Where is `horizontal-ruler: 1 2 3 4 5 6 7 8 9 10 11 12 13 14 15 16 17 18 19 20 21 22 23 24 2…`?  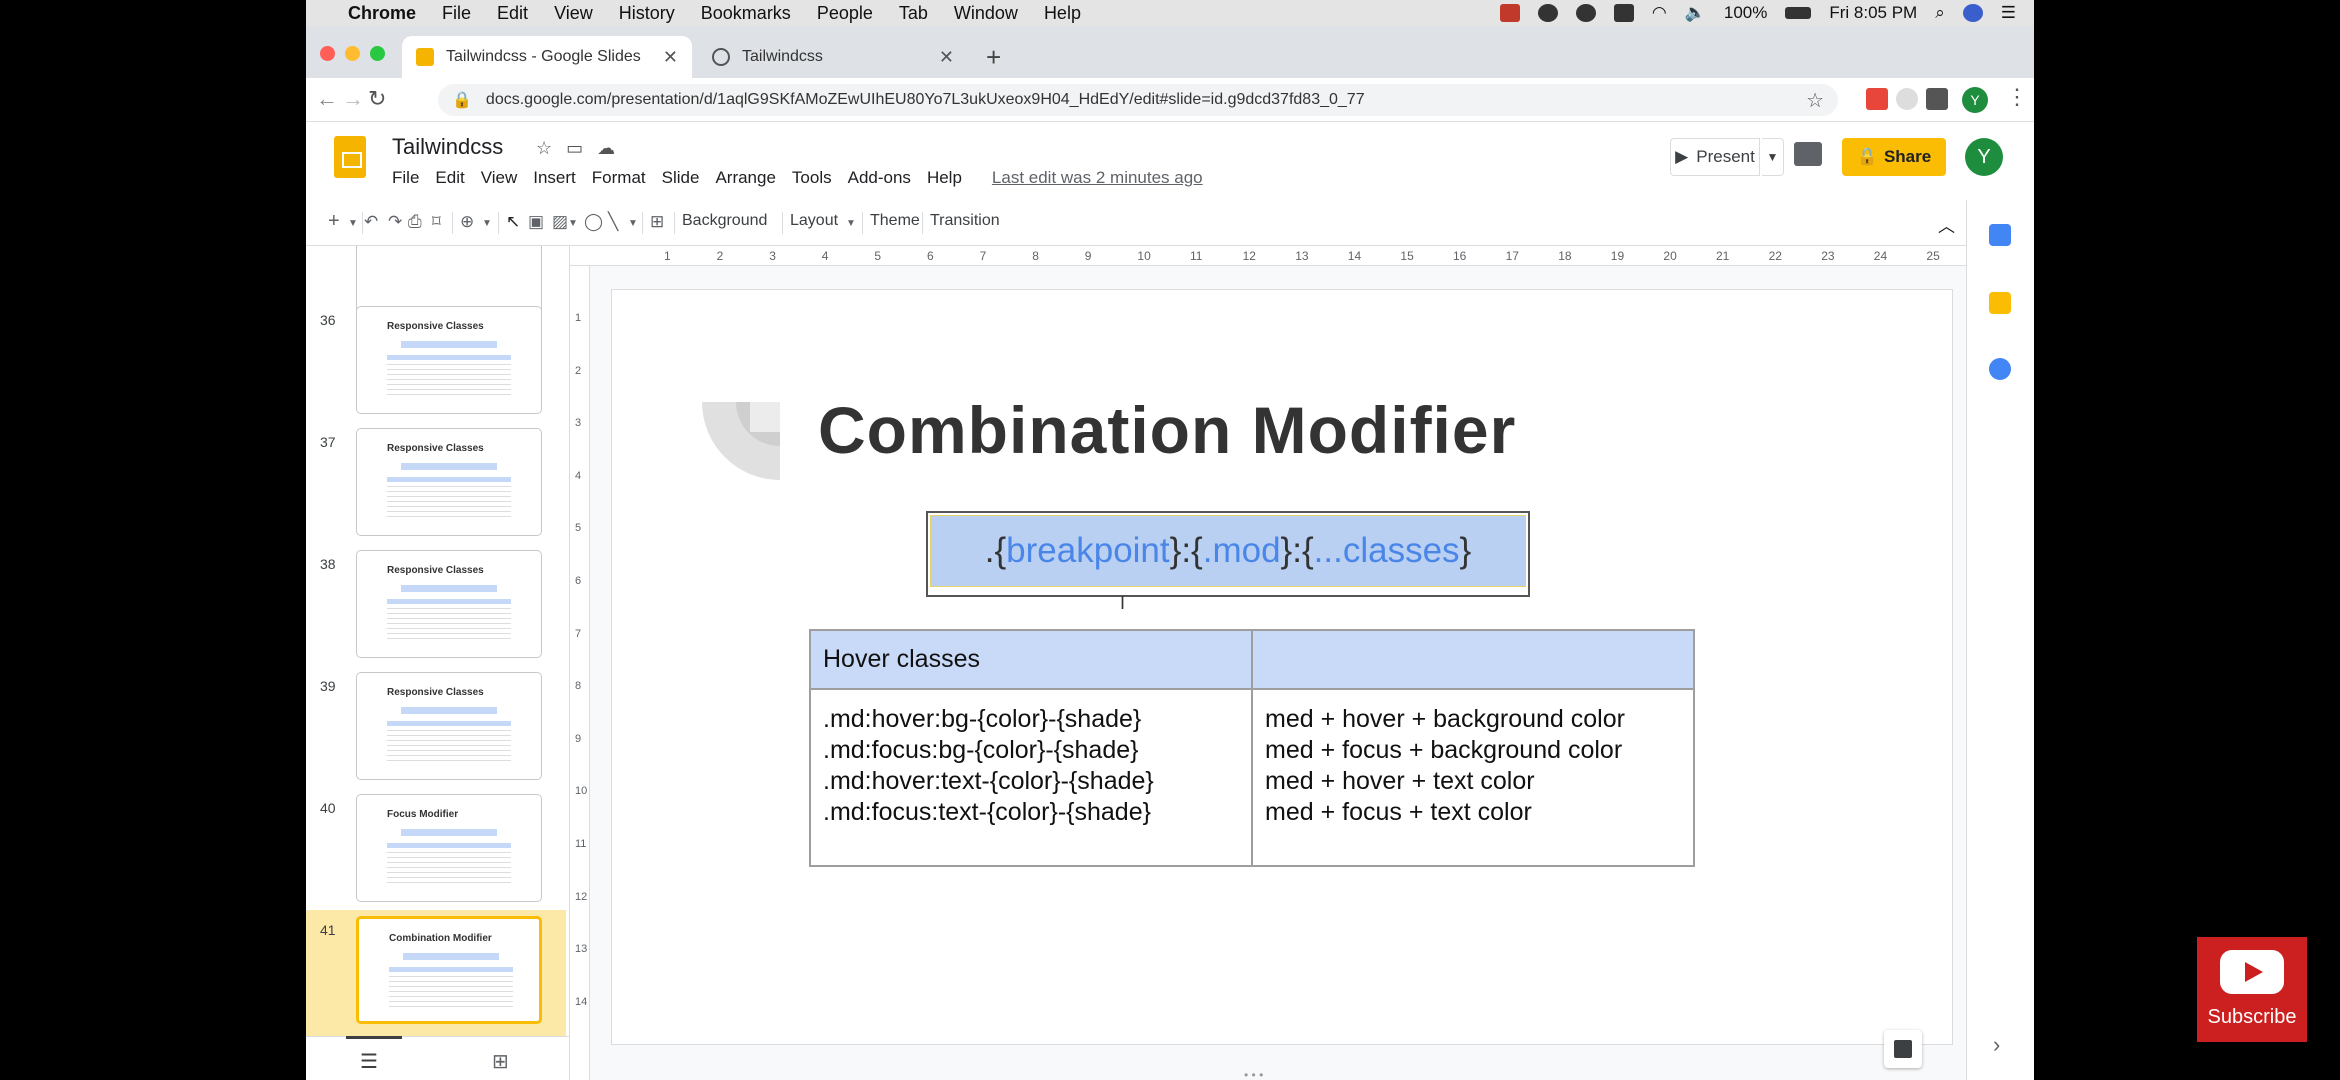
horizontal-ruler: 1 2 3 4 5 6 7 8 9 10 11 12 13 14 15 16 17 18 19 20 21 22 23 24 2… is located at coordinates (1268, 256).